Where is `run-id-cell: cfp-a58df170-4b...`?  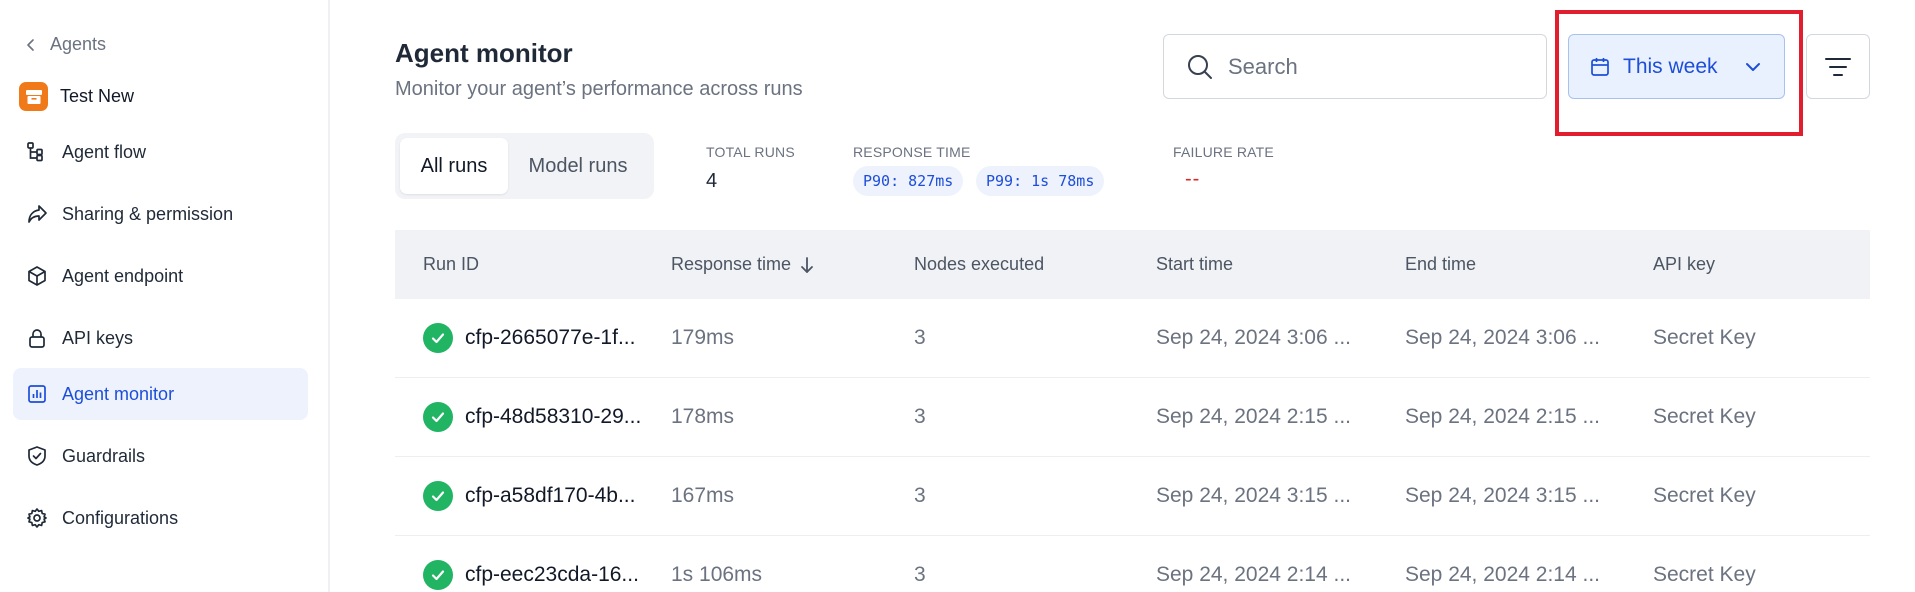
run-id-cell: cfp-a58df170-4b... is located at coordinates (529, 496).